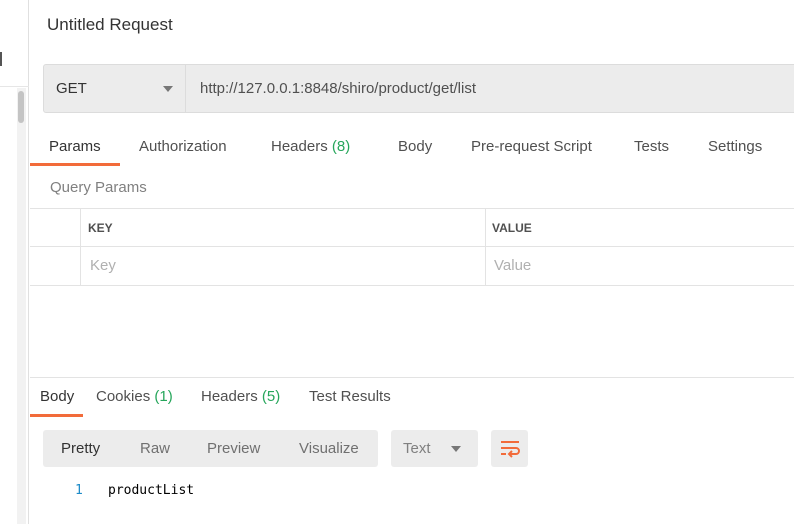 The height and width of the screenshot is (524, 794). I want to click on tab-params: Params, so click(75, 146).